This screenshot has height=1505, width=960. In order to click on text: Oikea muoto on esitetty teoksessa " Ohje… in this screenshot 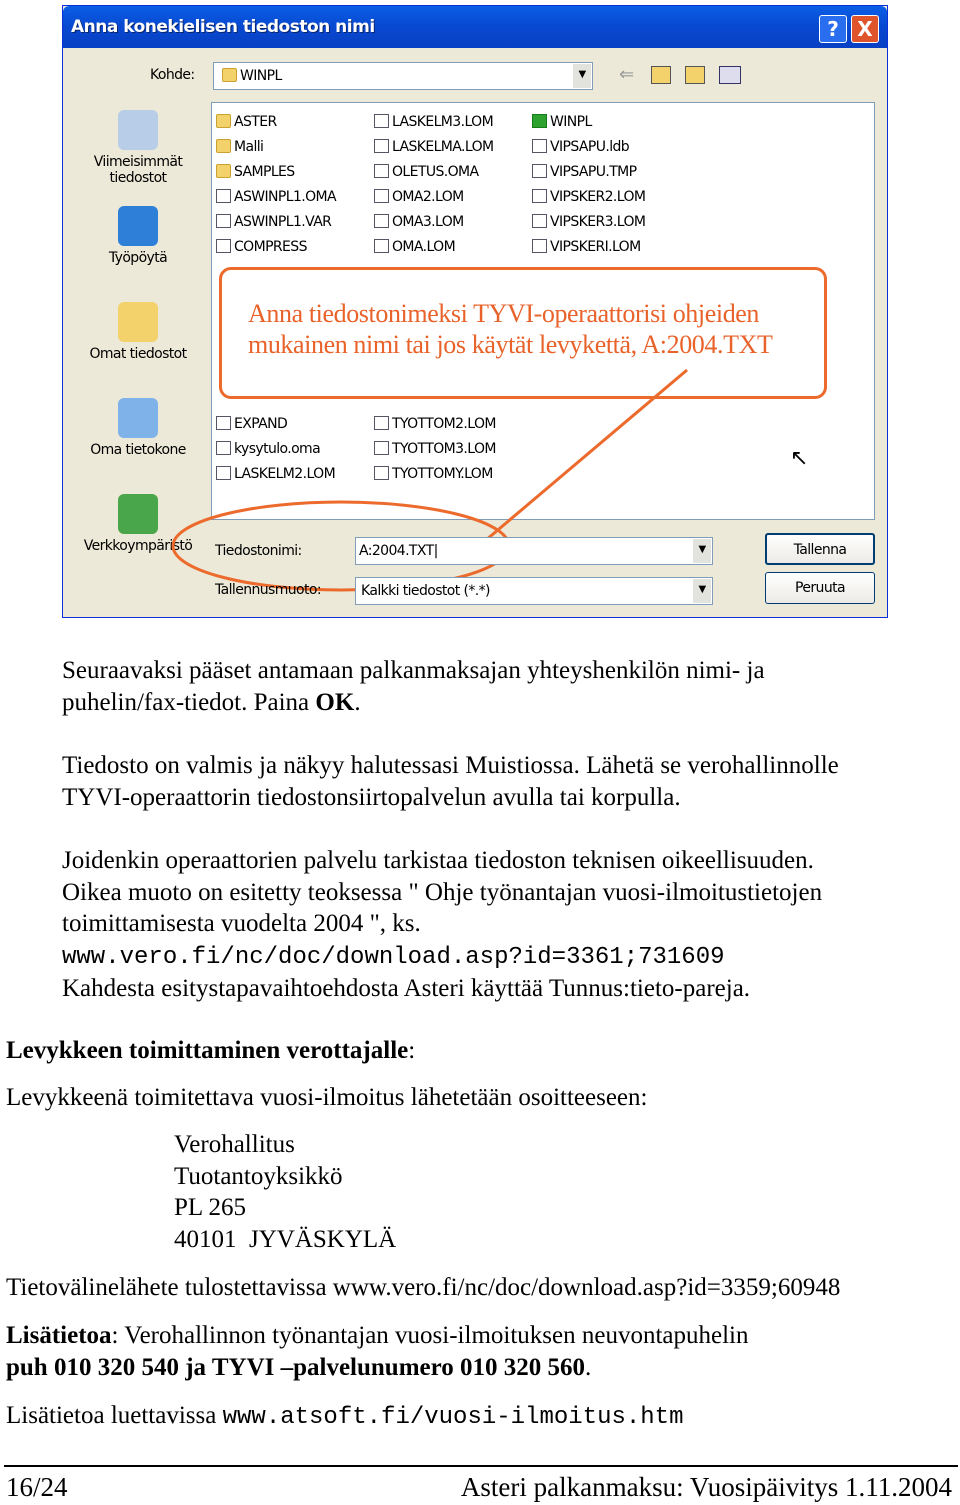, I will do `click(442, 892)`.